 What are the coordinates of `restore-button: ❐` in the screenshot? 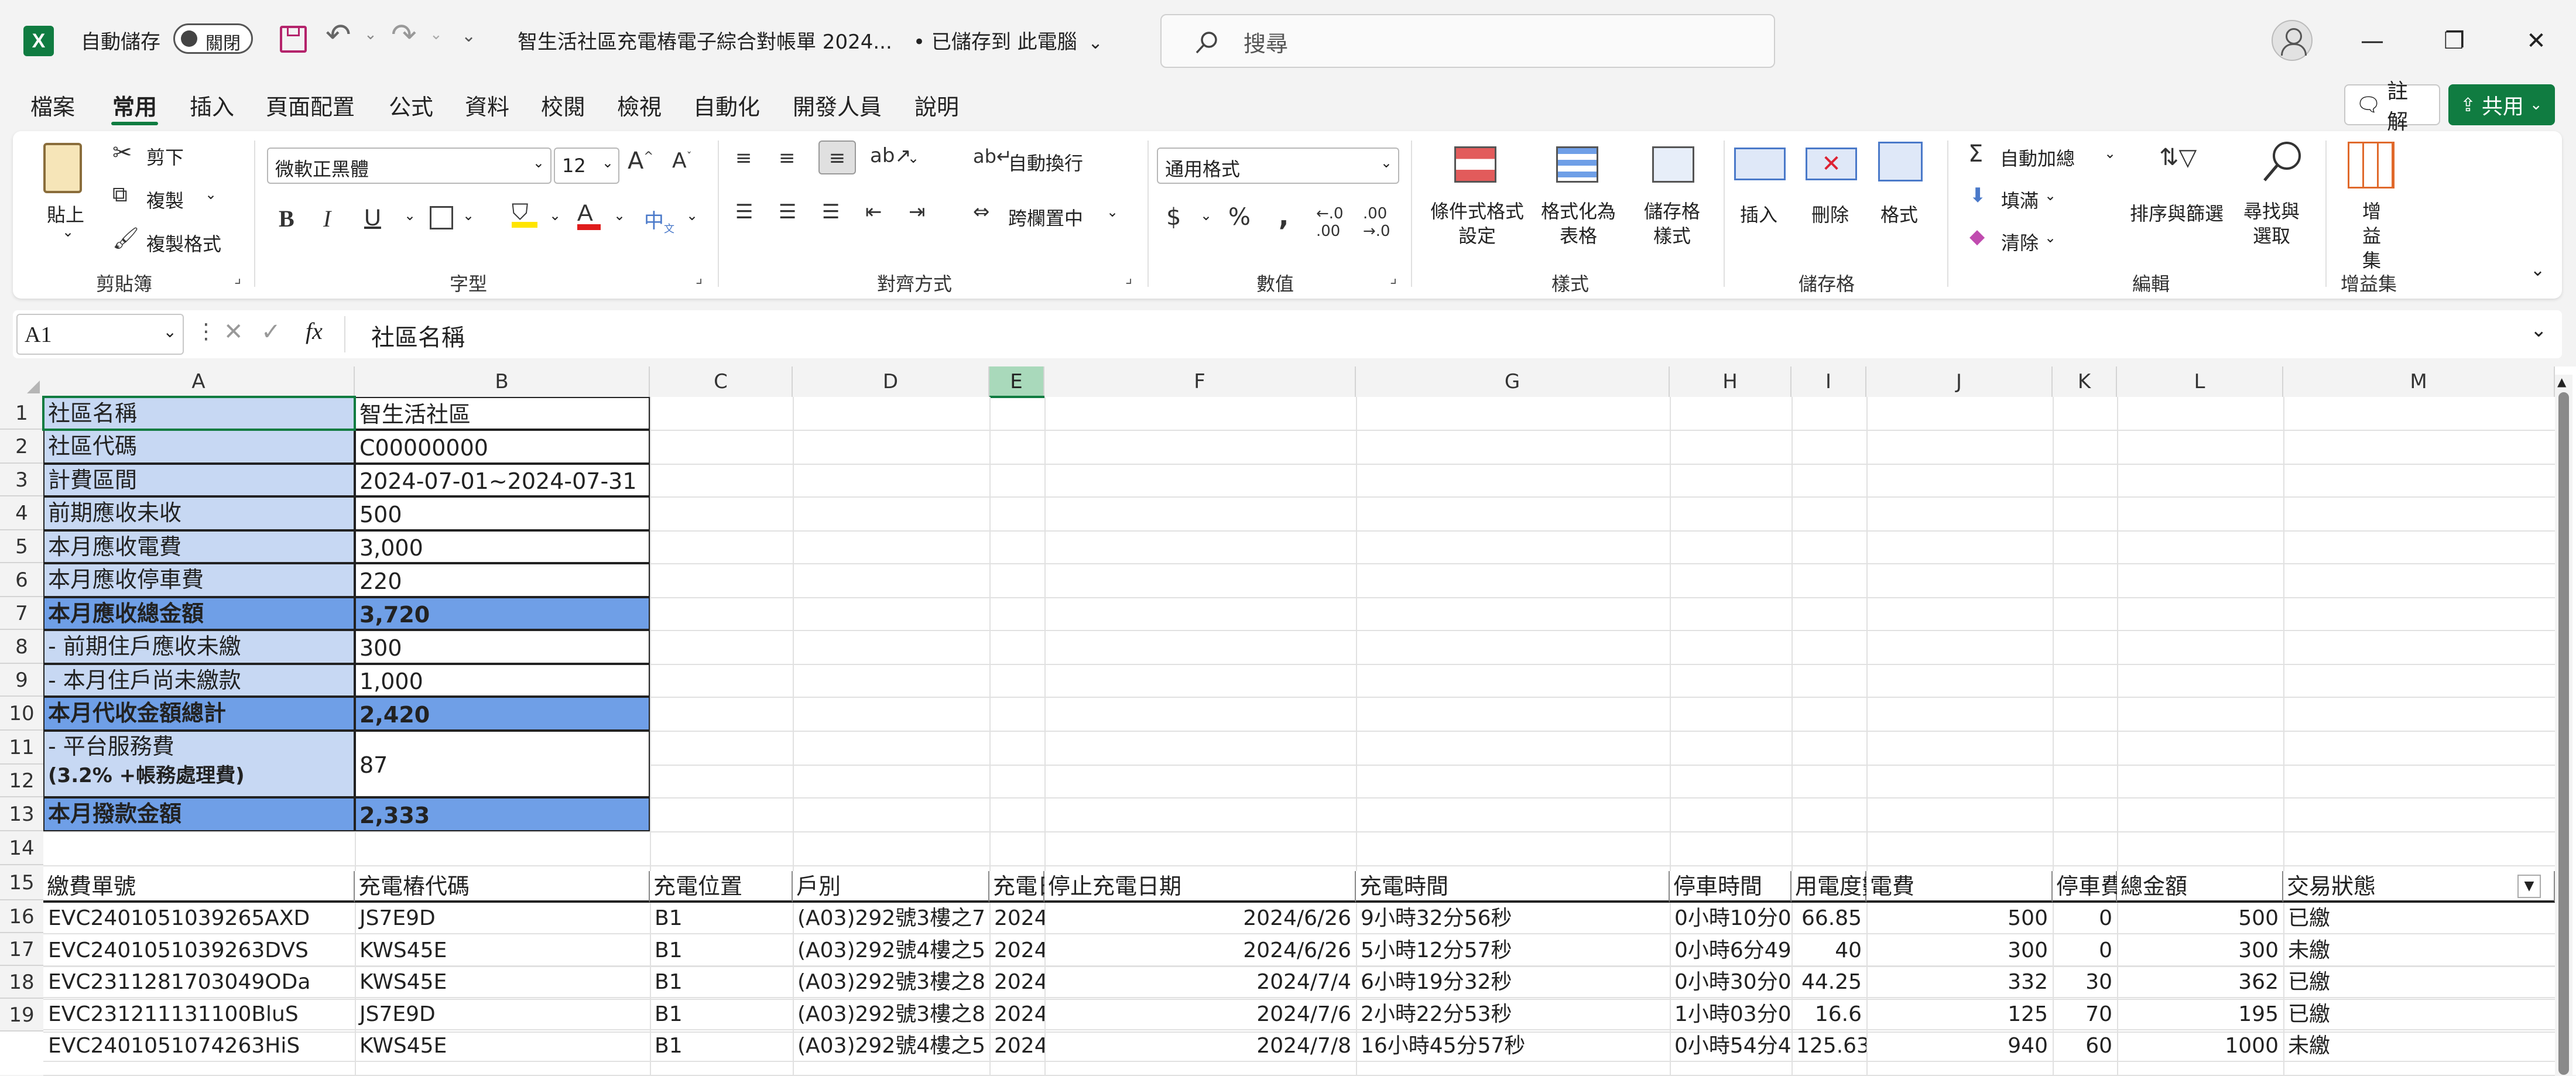 It's located at (2454, 41).